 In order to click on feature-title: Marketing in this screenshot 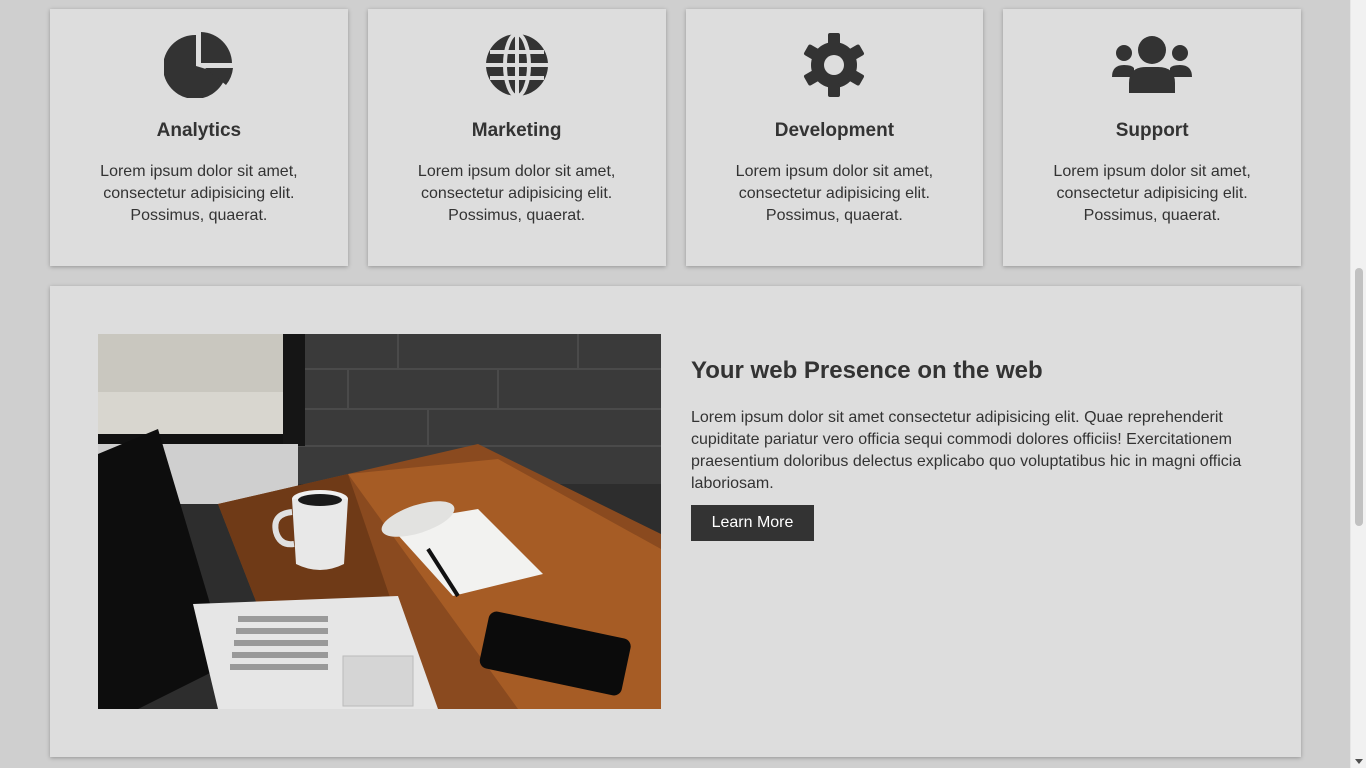, I will do `click(516, 130)`.